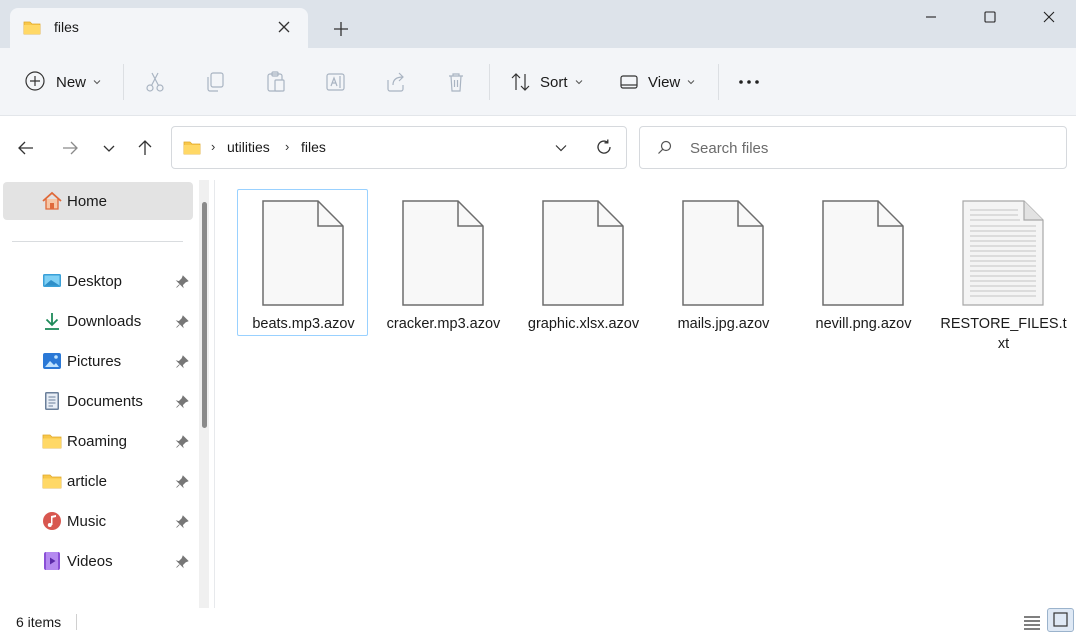  I want to click on maximize-icon, so click(990, 17).